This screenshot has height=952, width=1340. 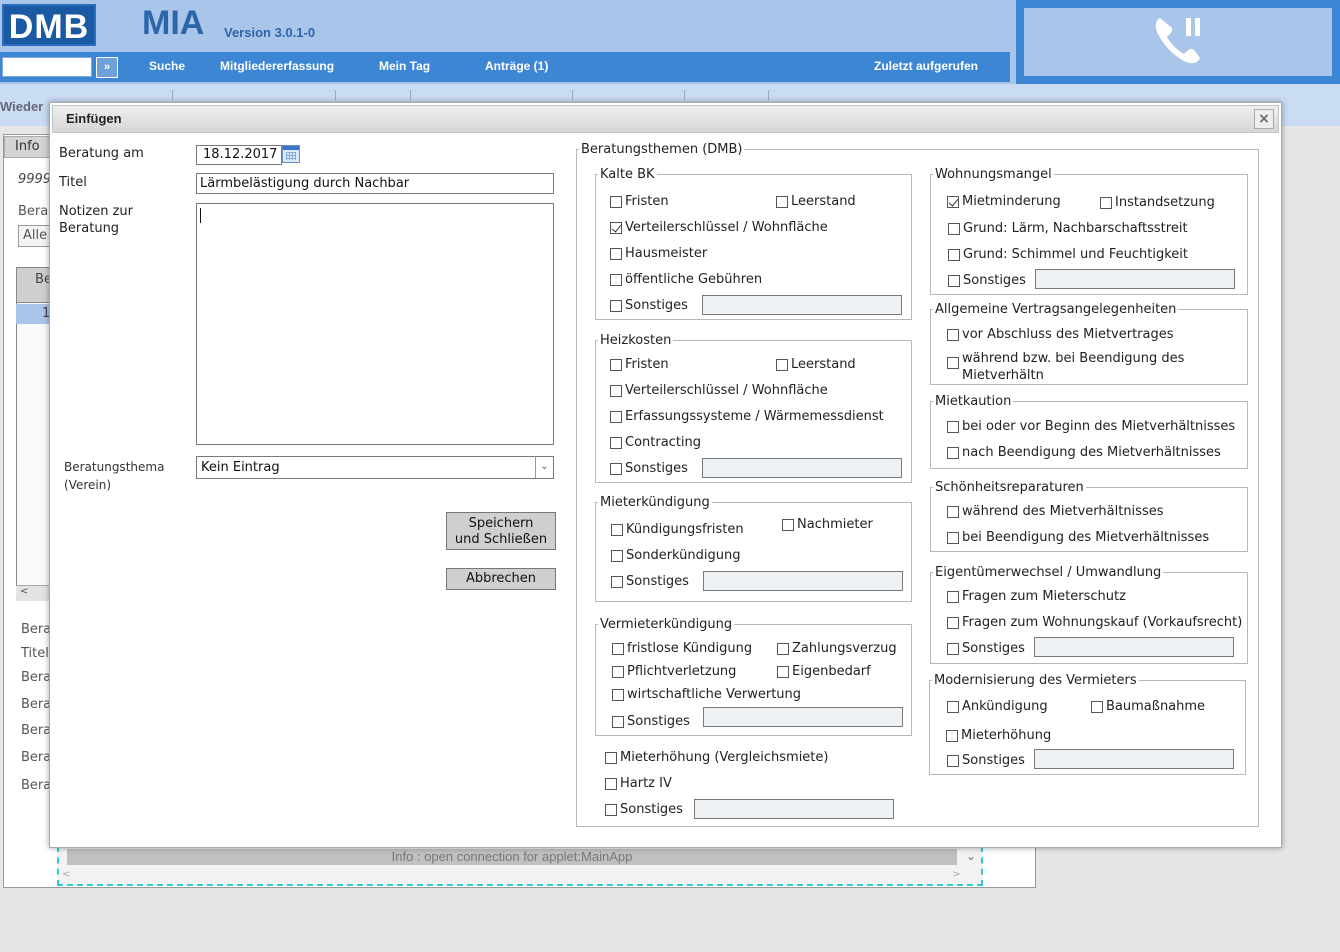 What do you see at coordinates (998, 735) in the screenshot?
I see `modernisierung-mieterhoehung-checkbox: Mieterhöhung` at bounding box center [998, 735].